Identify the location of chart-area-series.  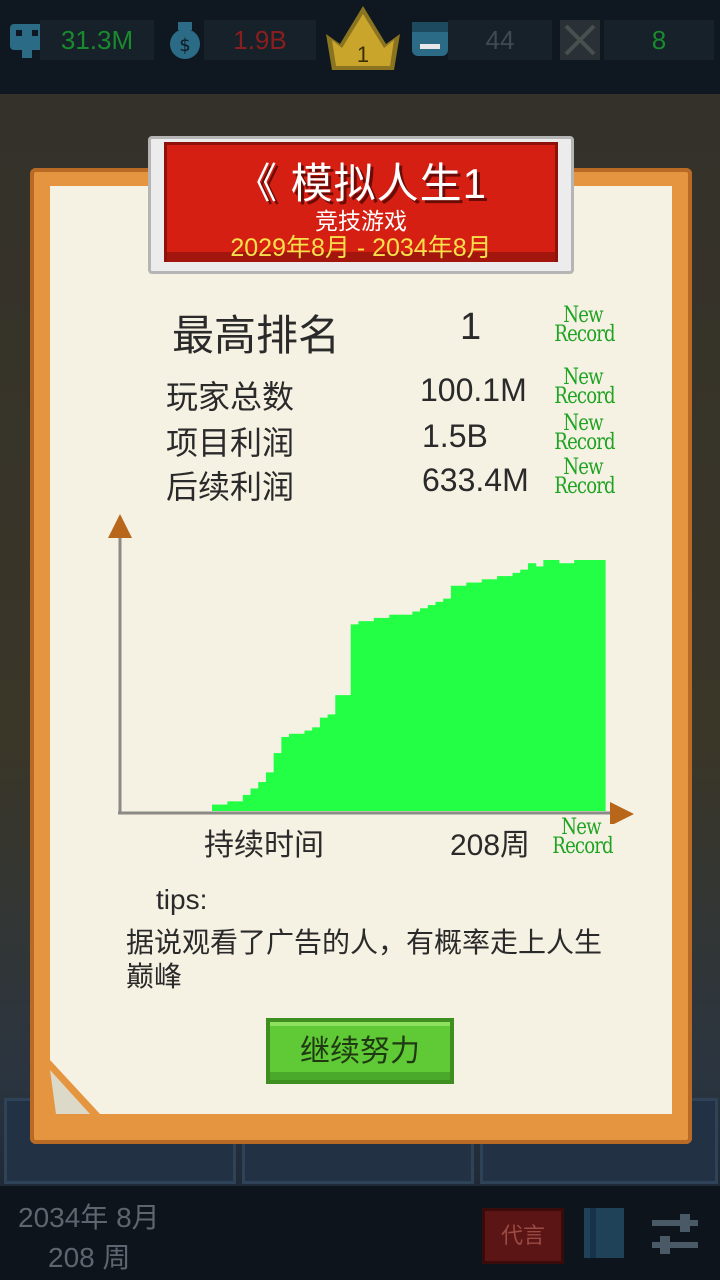
(409, 685).